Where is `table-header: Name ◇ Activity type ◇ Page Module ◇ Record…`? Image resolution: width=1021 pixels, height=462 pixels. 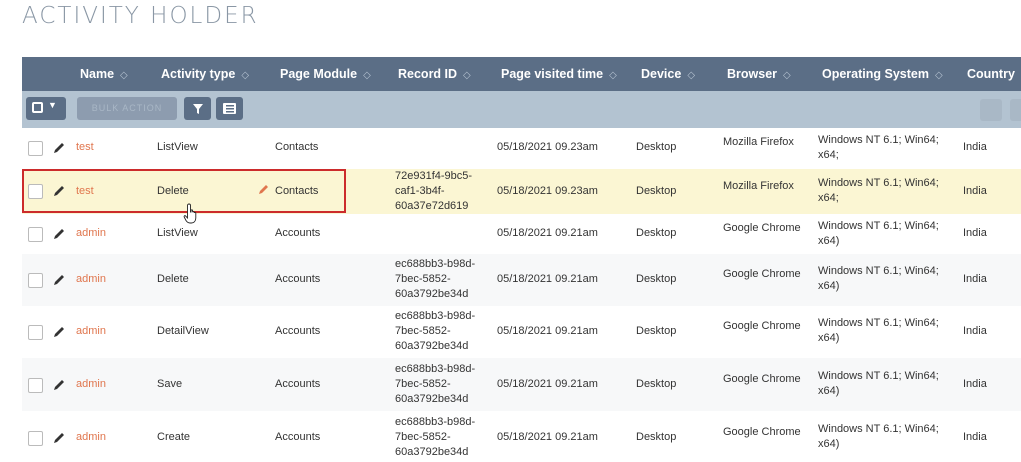 table-header: Name ◇ Activity type ◇ Page Module ◇ Record… is located at coordinates (521, 74).